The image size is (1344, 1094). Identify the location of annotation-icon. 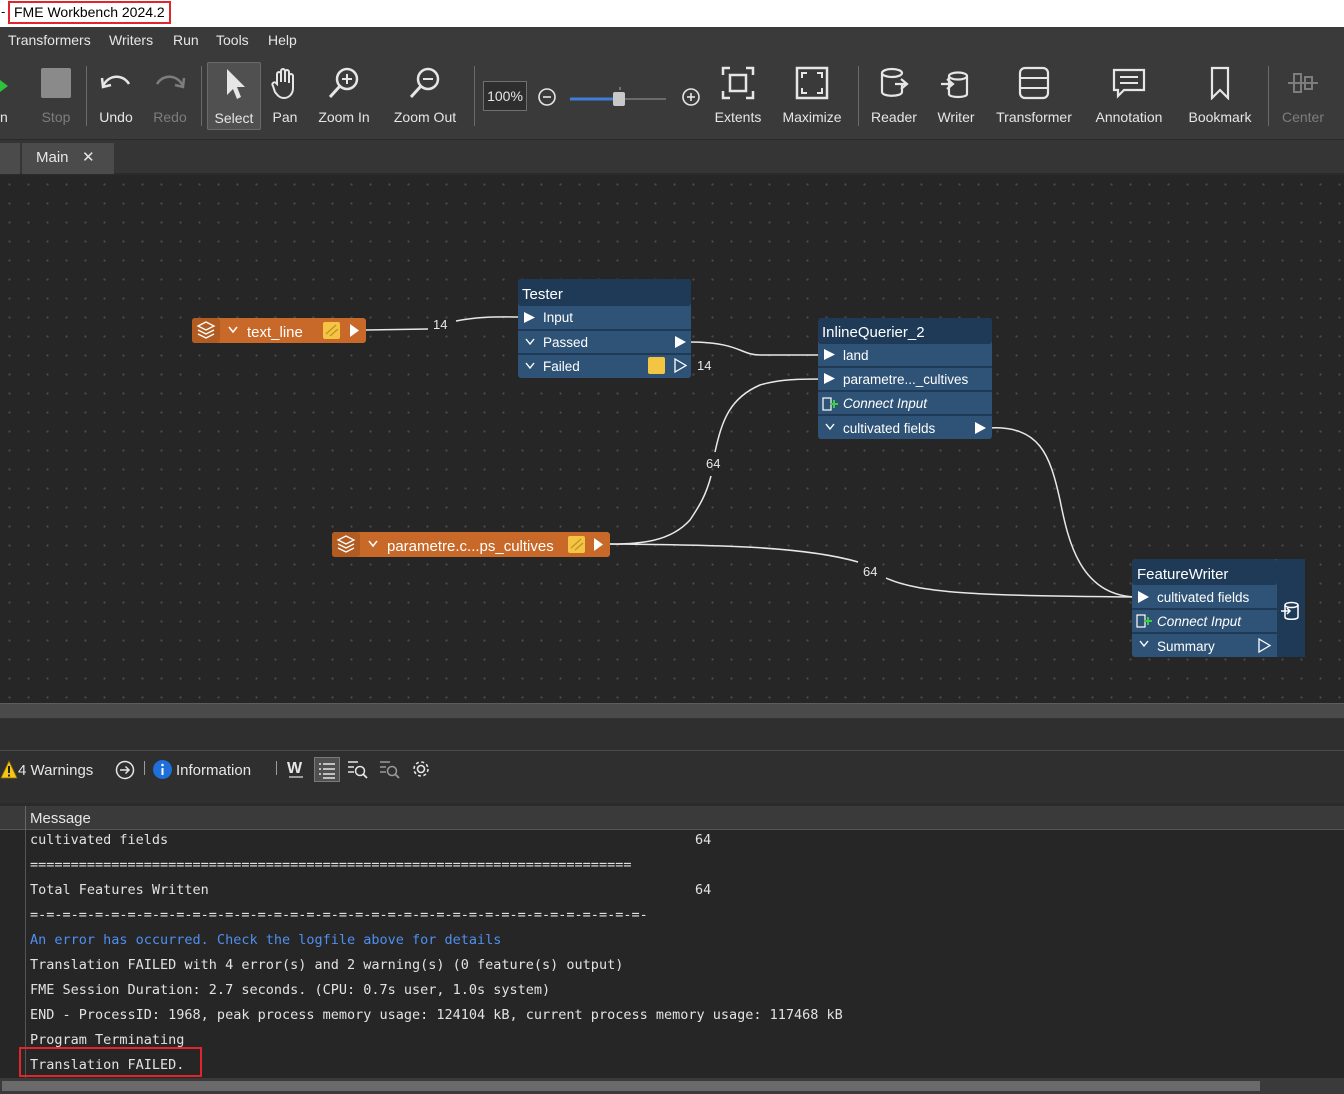
(1129, 83).